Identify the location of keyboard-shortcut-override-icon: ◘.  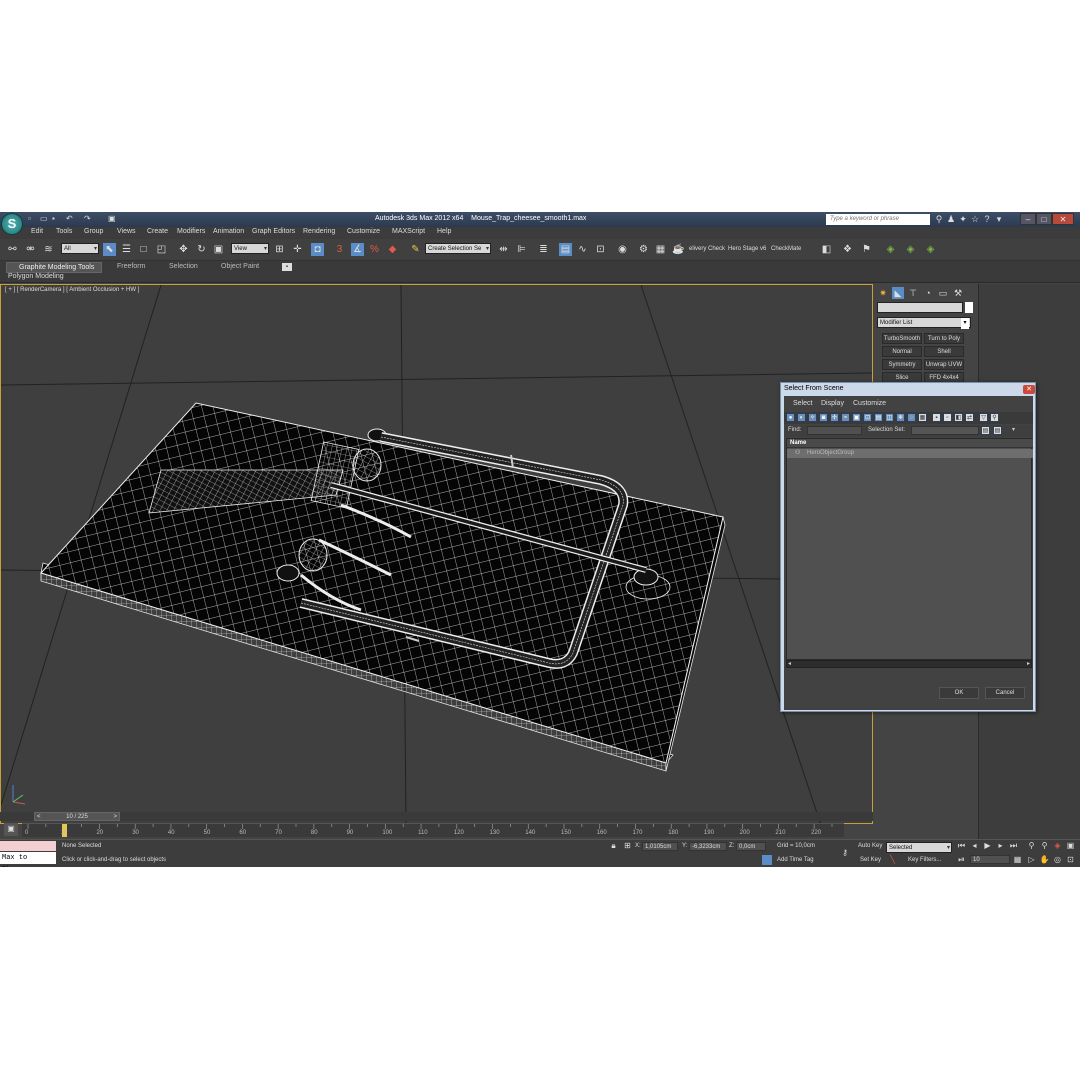
(317, 249).